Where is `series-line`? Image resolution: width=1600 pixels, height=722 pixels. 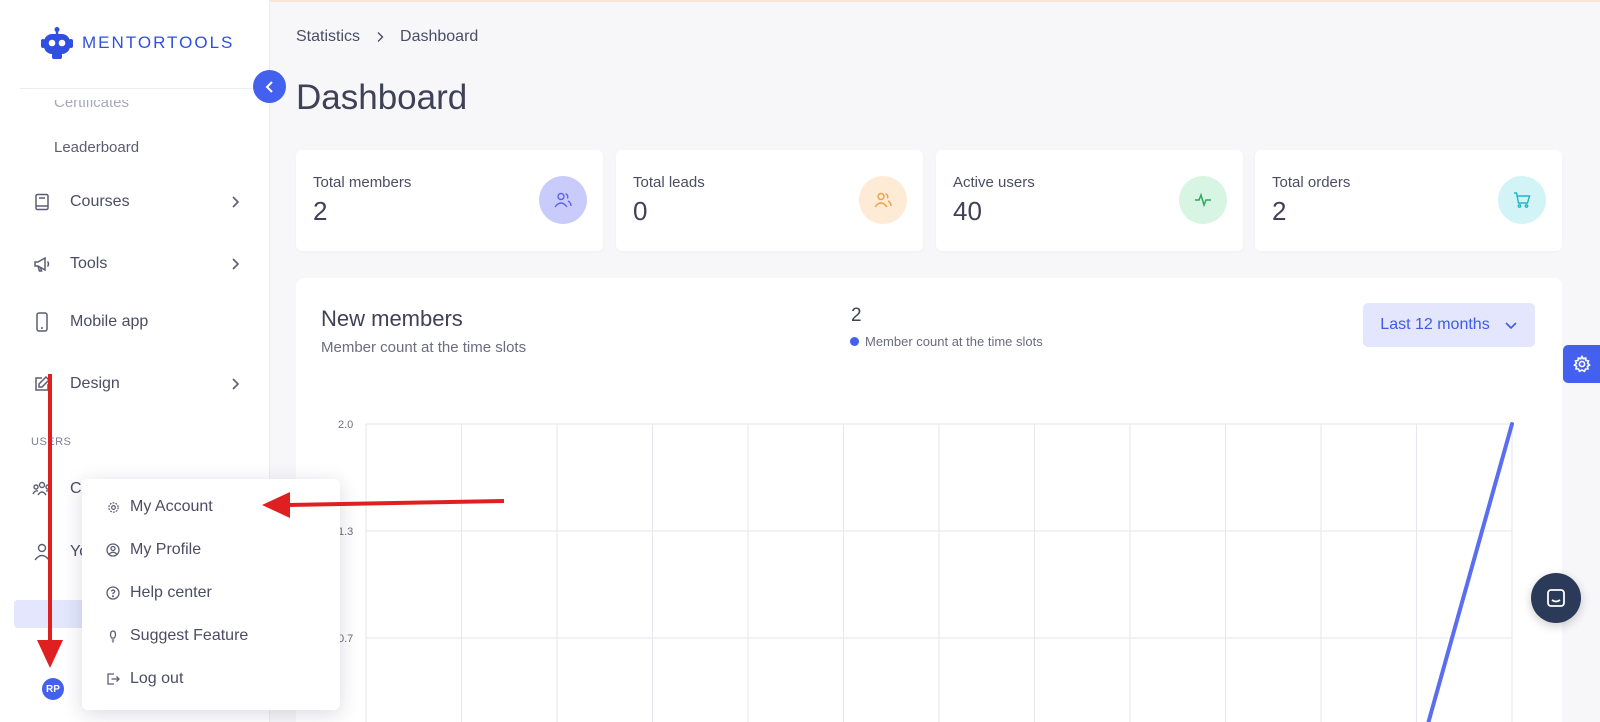
series-line is located at coordinates (1470, 572).